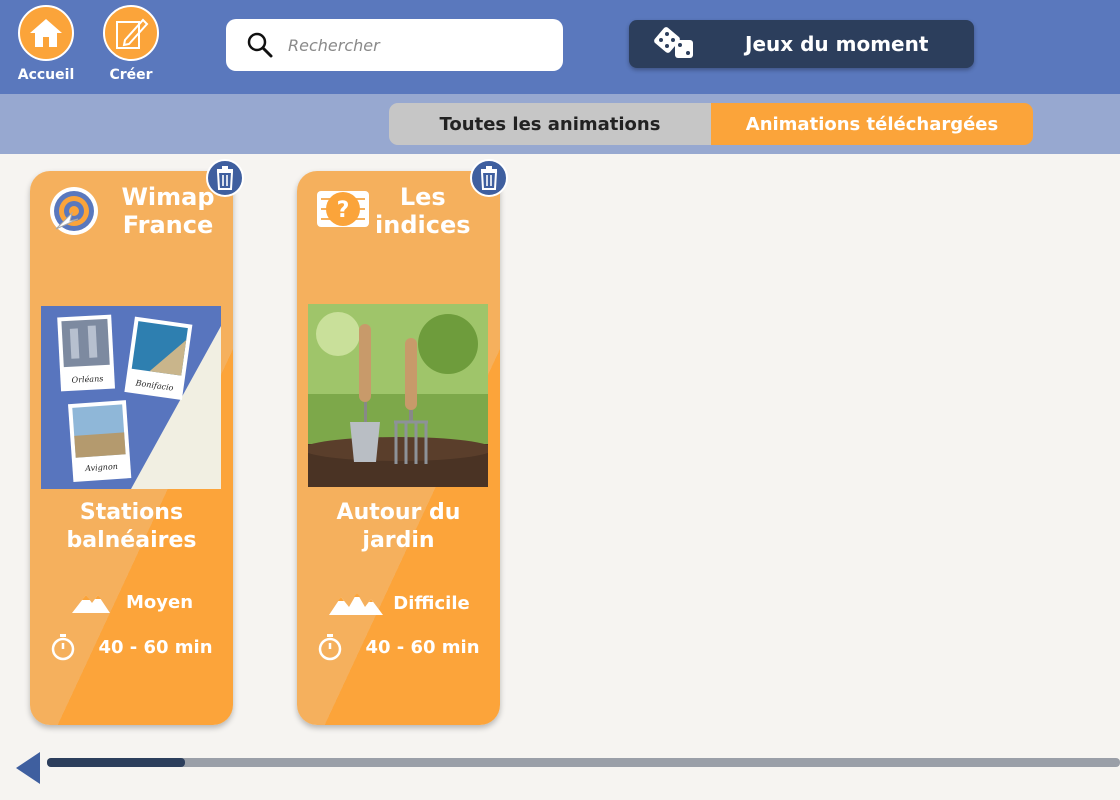 This screenshot has height=800, width=1120. Describe the element at coordinates (356, 604) in the screenshot. I see `mountains-icon` at that location.